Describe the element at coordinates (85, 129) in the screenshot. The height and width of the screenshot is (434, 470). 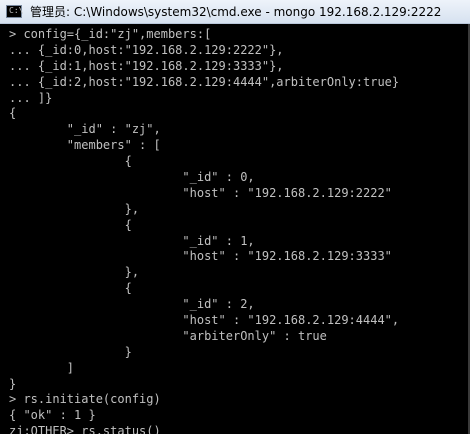
I see `console-line: "_id" : "zj",` at that location.